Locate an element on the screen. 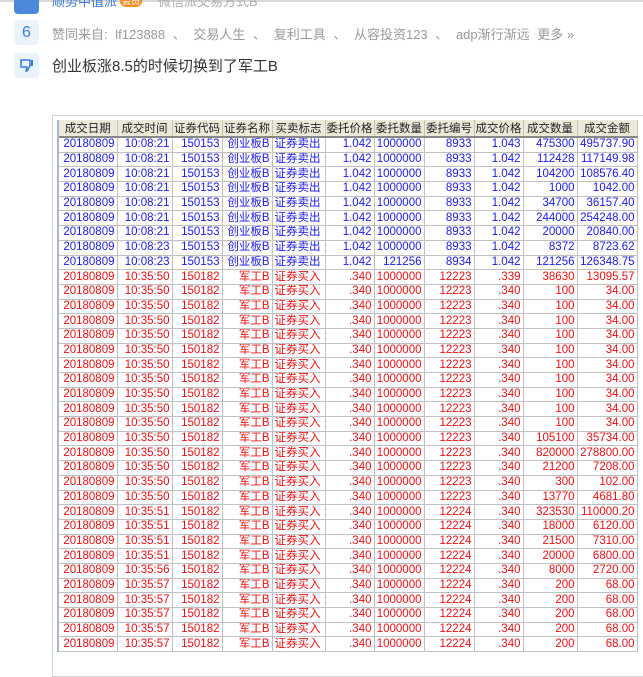 This screenshot has width=643, height=677. more-likers-link: 更多 » is located at coordinates (555, 34).